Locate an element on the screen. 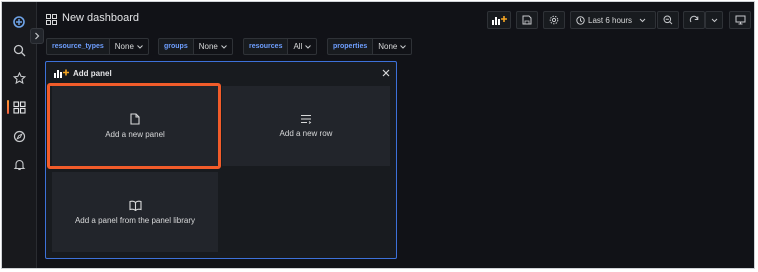 The height and width of the screenshot is (272, 758). refresh-icon is located at coordinates (694, 19).